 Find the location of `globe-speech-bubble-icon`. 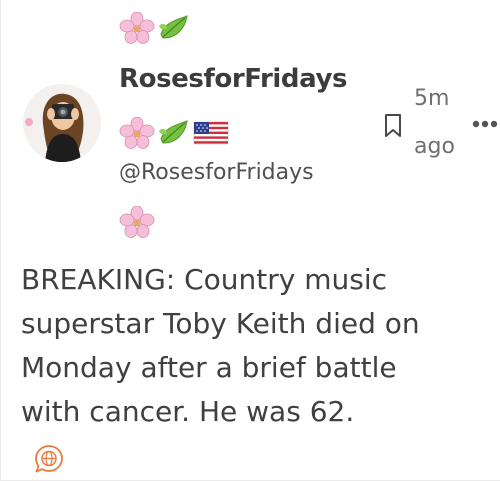

globe-speech-bubble-icon is located at coordinates (49, 462).